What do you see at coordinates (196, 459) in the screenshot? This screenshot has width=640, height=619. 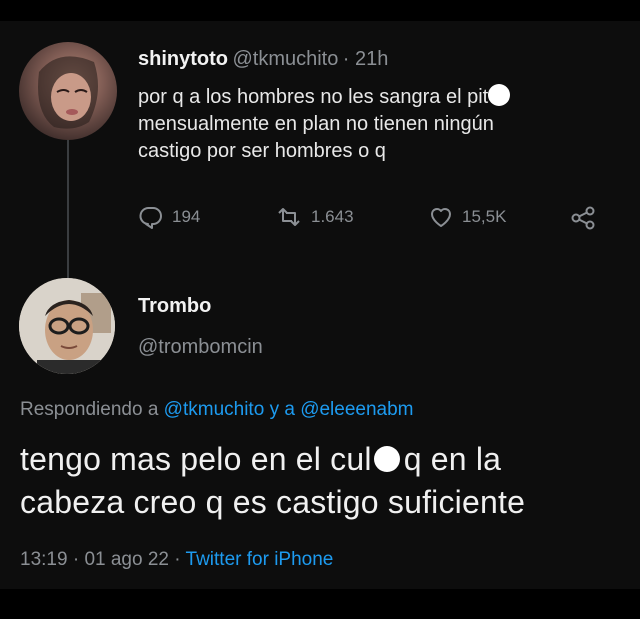 I see `tweet2-text-line1a: tengo mas pelo en el cul` at bounding box center [196, 459].